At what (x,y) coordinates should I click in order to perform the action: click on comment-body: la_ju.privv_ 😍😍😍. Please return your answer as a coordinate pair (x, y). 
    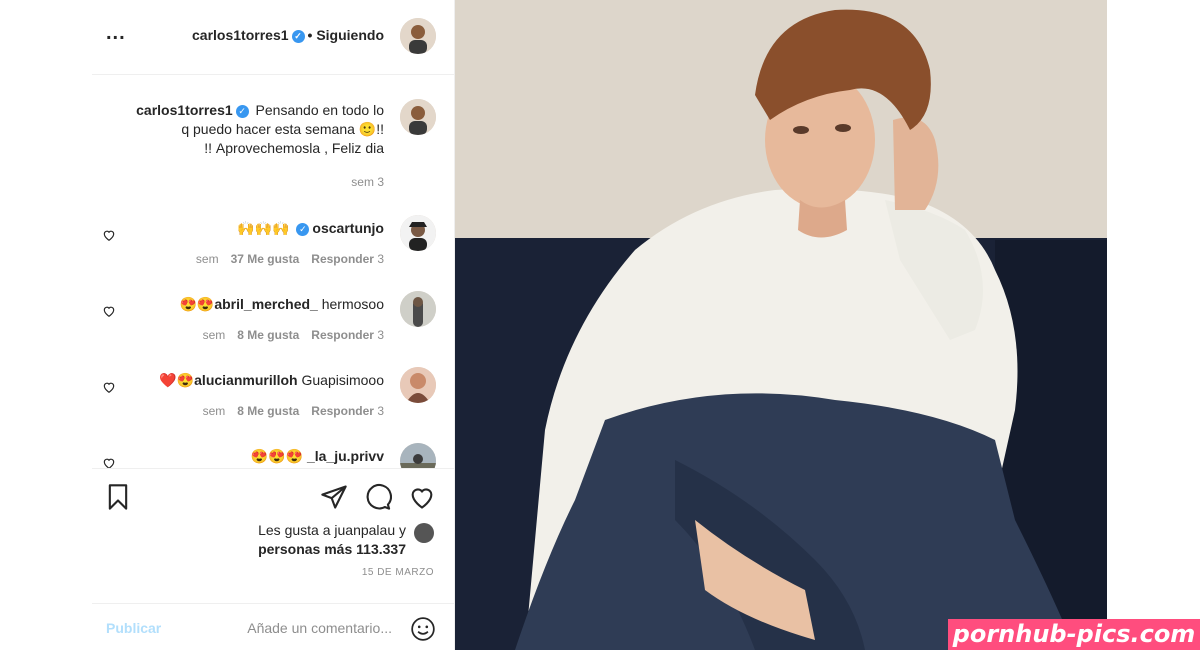
    Looking at the image, I should click on (259, 456).